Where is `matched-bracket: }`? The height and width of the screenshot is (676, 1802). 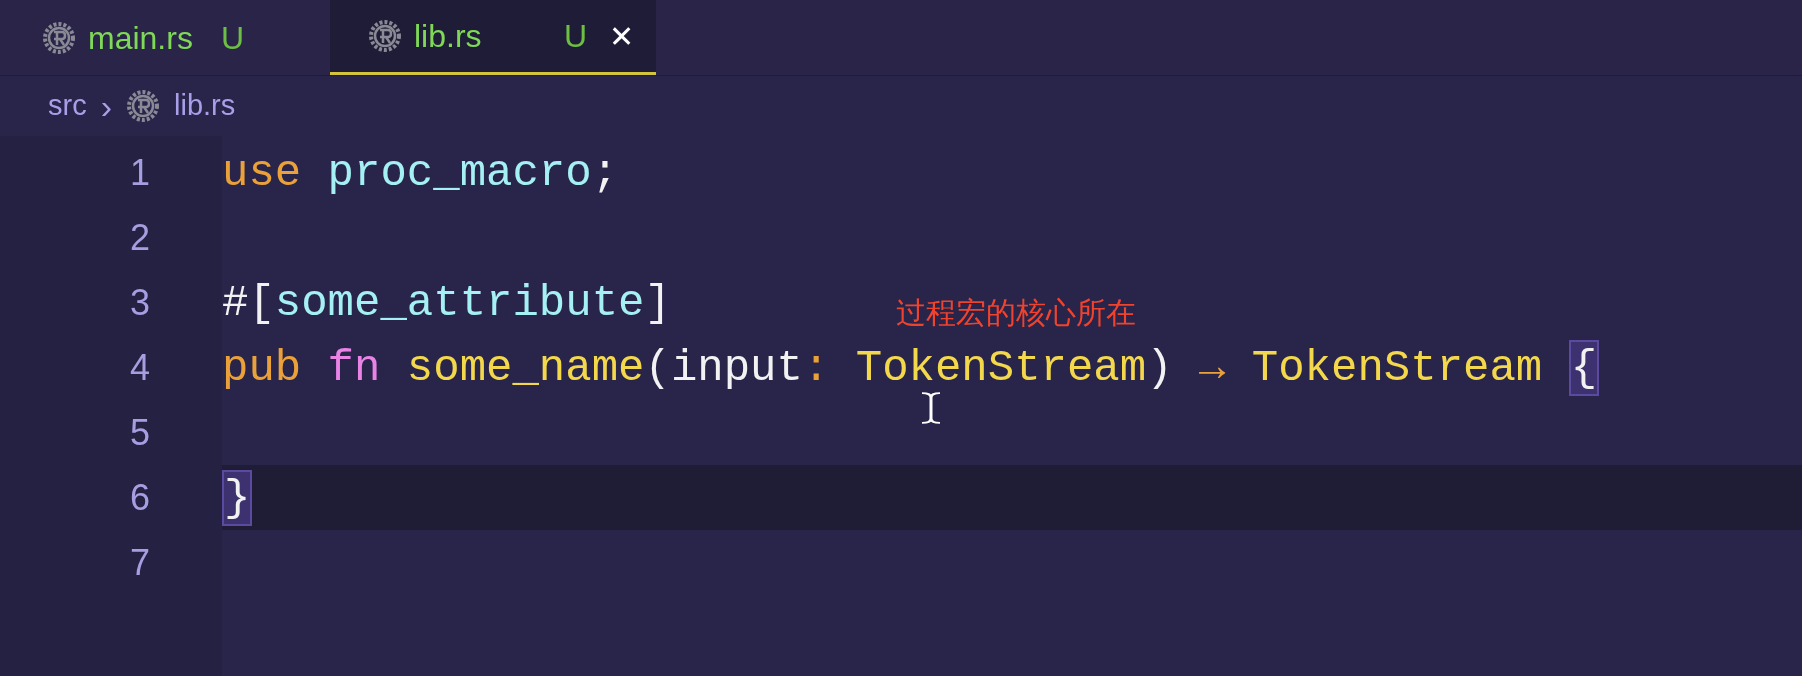
matched-bracket: } is located at coordinates (237, 497).